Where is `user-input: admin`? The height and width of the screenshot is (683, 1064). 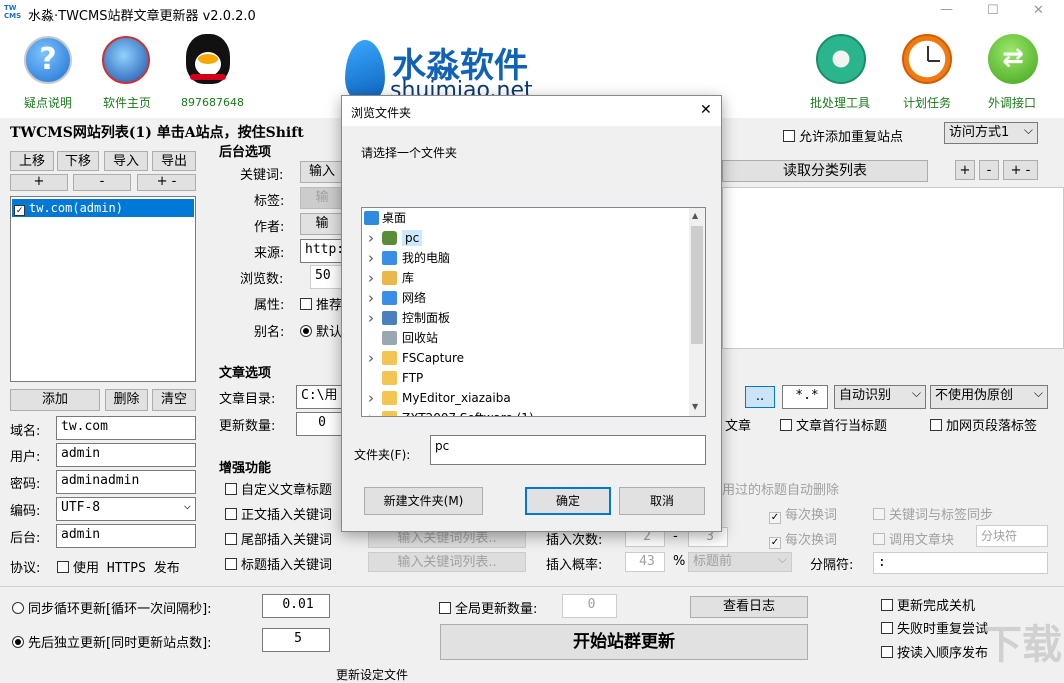
user-input: admin is located at coordinates (126, 455).